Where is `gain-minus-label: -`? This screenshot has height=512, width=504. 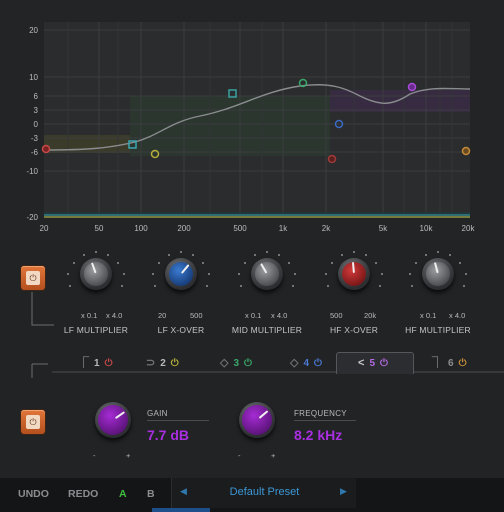
gain-minus-label: - is located at coordinates (94, 455).